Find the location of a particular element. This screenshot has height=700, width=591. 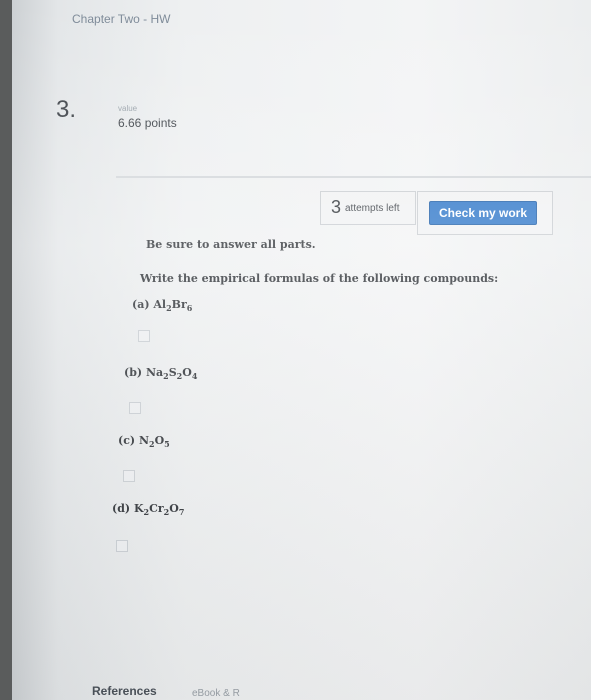

formula-text: Br is located at coordinates (179, 304).